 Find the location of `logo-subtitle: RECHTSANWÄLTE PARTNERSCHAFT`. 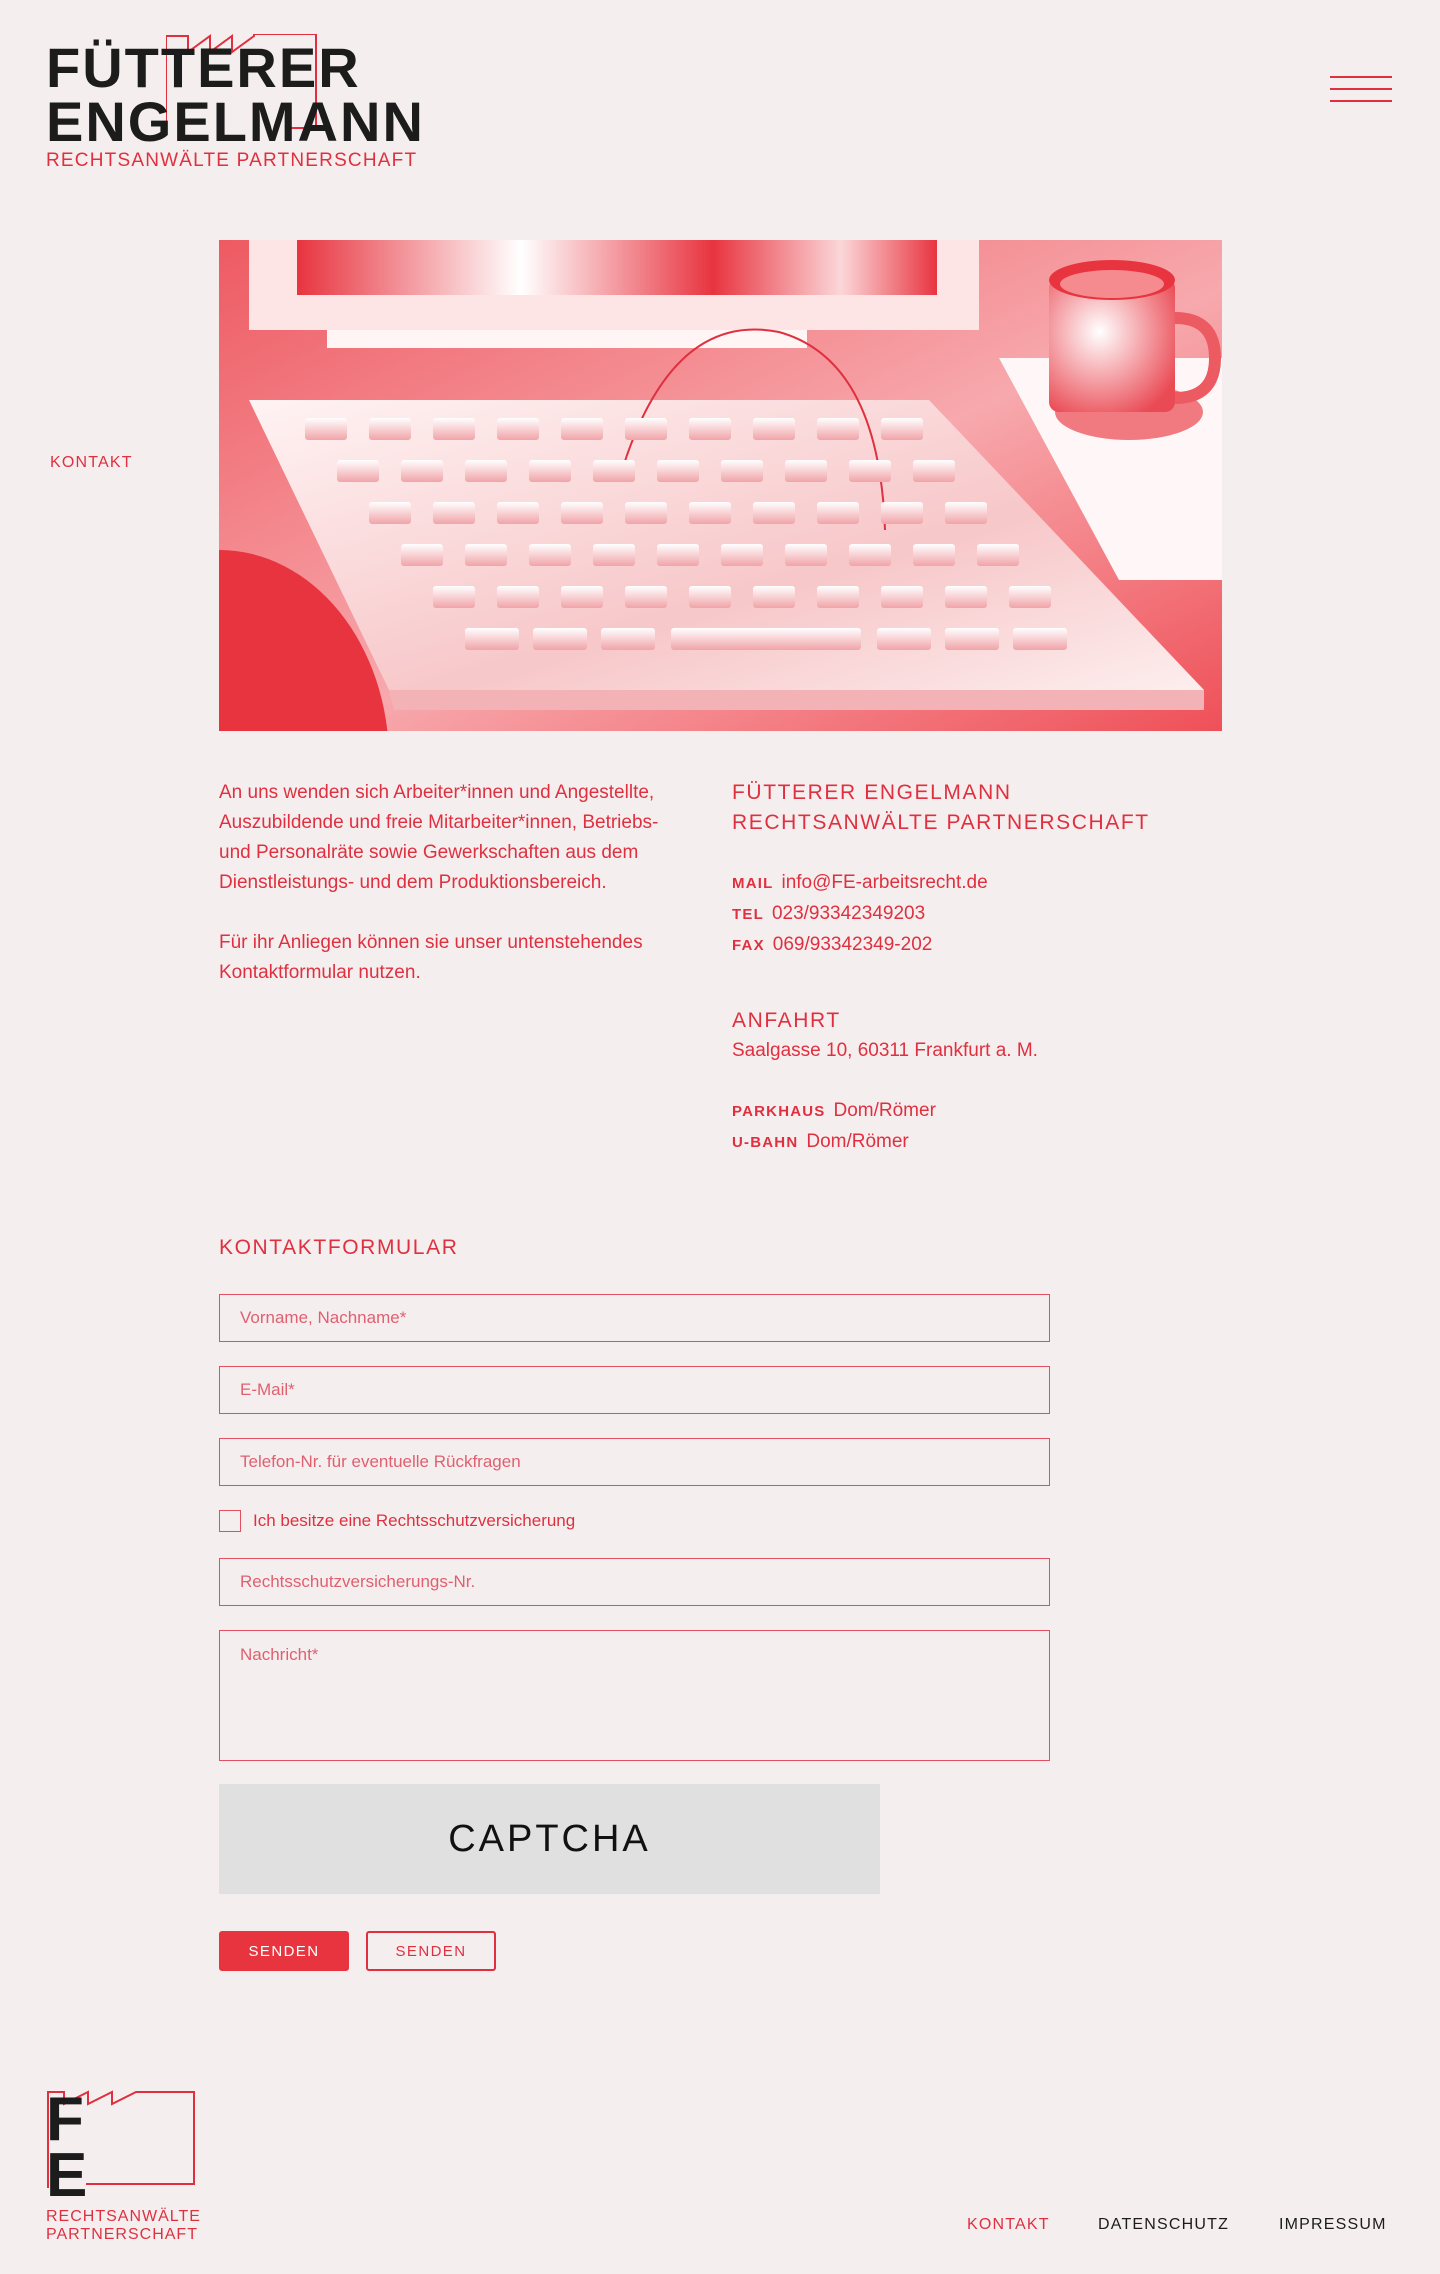

logo-subtitle: RECHTSANWÄLTE PARTNERSCHAFT is located at coordinates (232, 160).